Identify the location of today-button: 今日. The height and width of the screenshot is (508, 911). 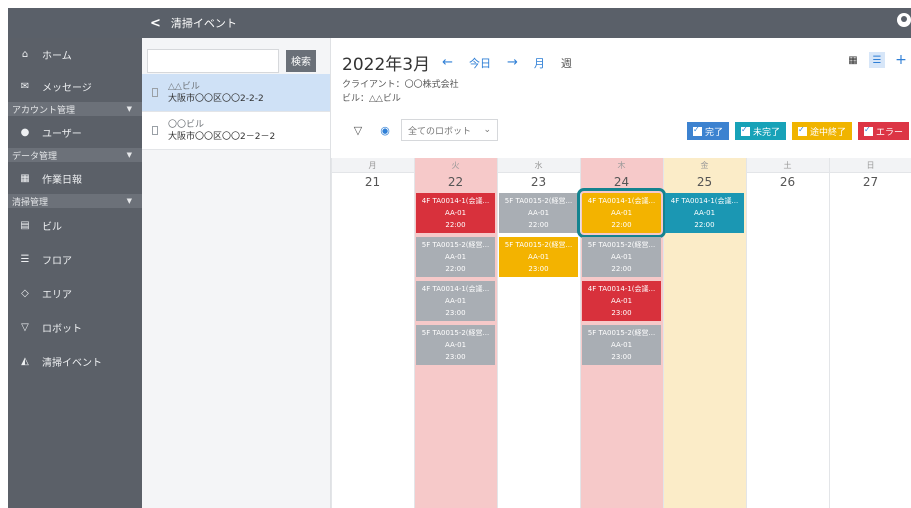
(480, 63).